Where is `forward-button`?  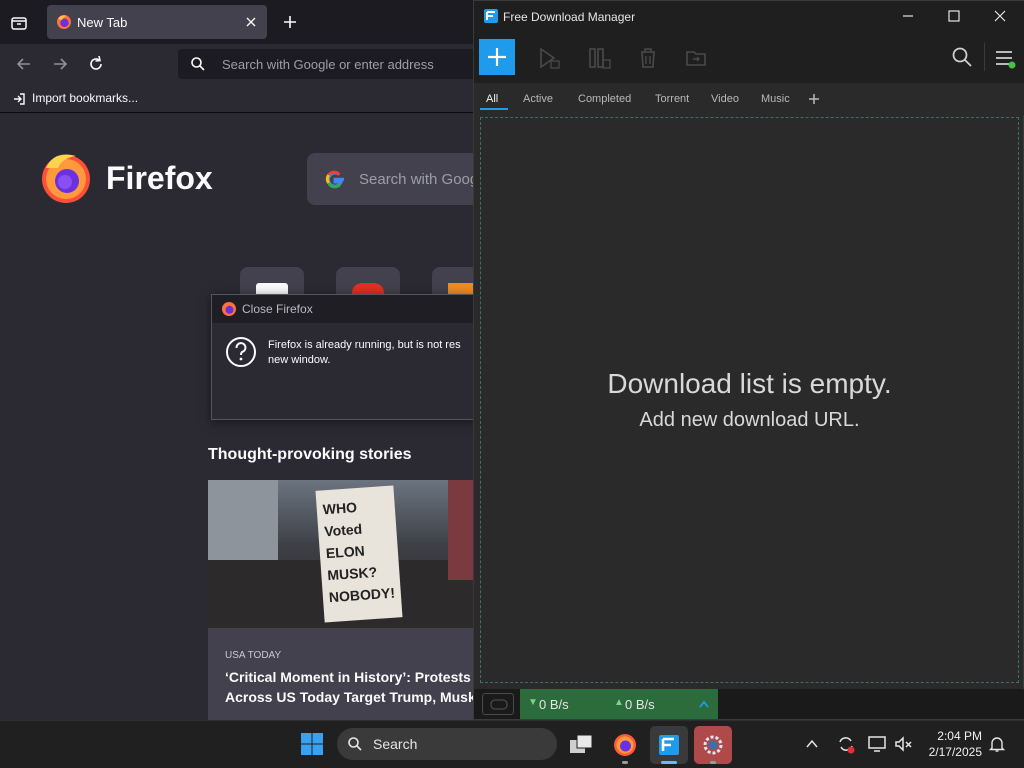
forward-button is located at coordinates (60, 64).